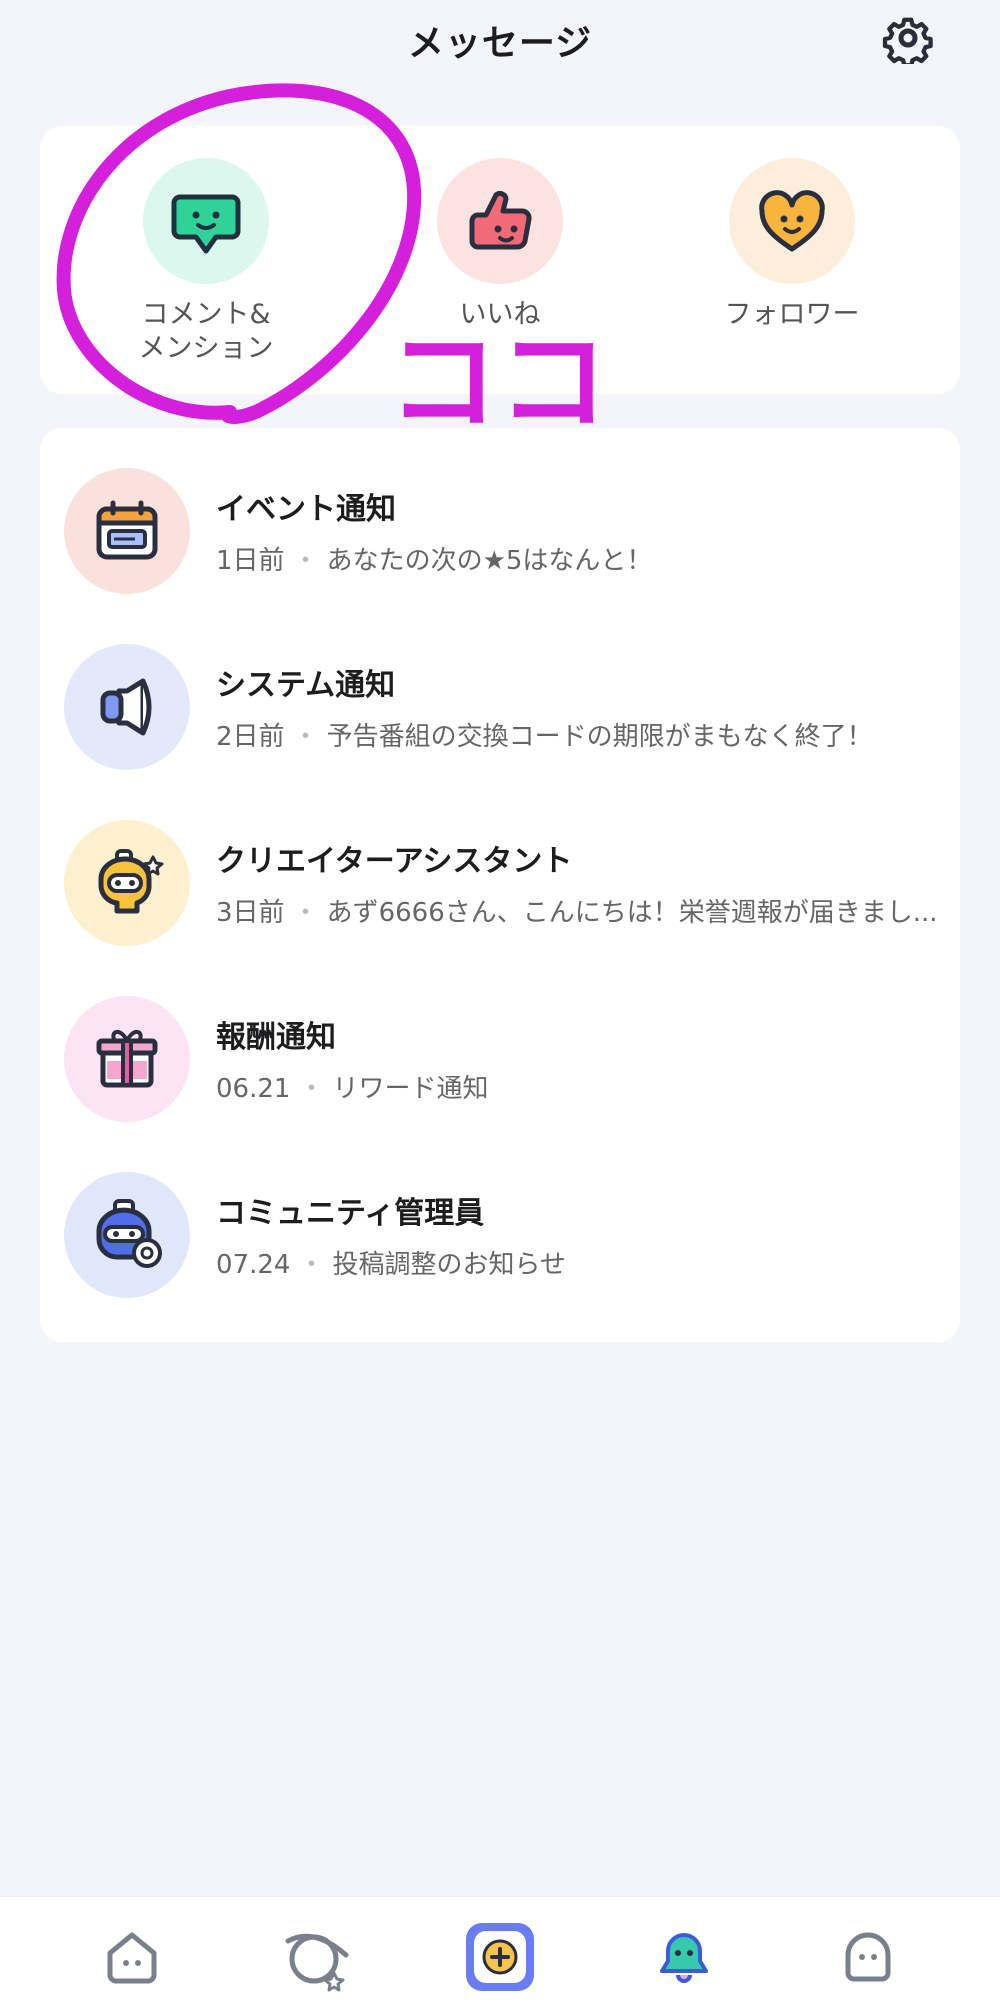  I want to click on list-item-subtitle: 1日前・あなたの次の★5はなんと！, so click(434, 561).